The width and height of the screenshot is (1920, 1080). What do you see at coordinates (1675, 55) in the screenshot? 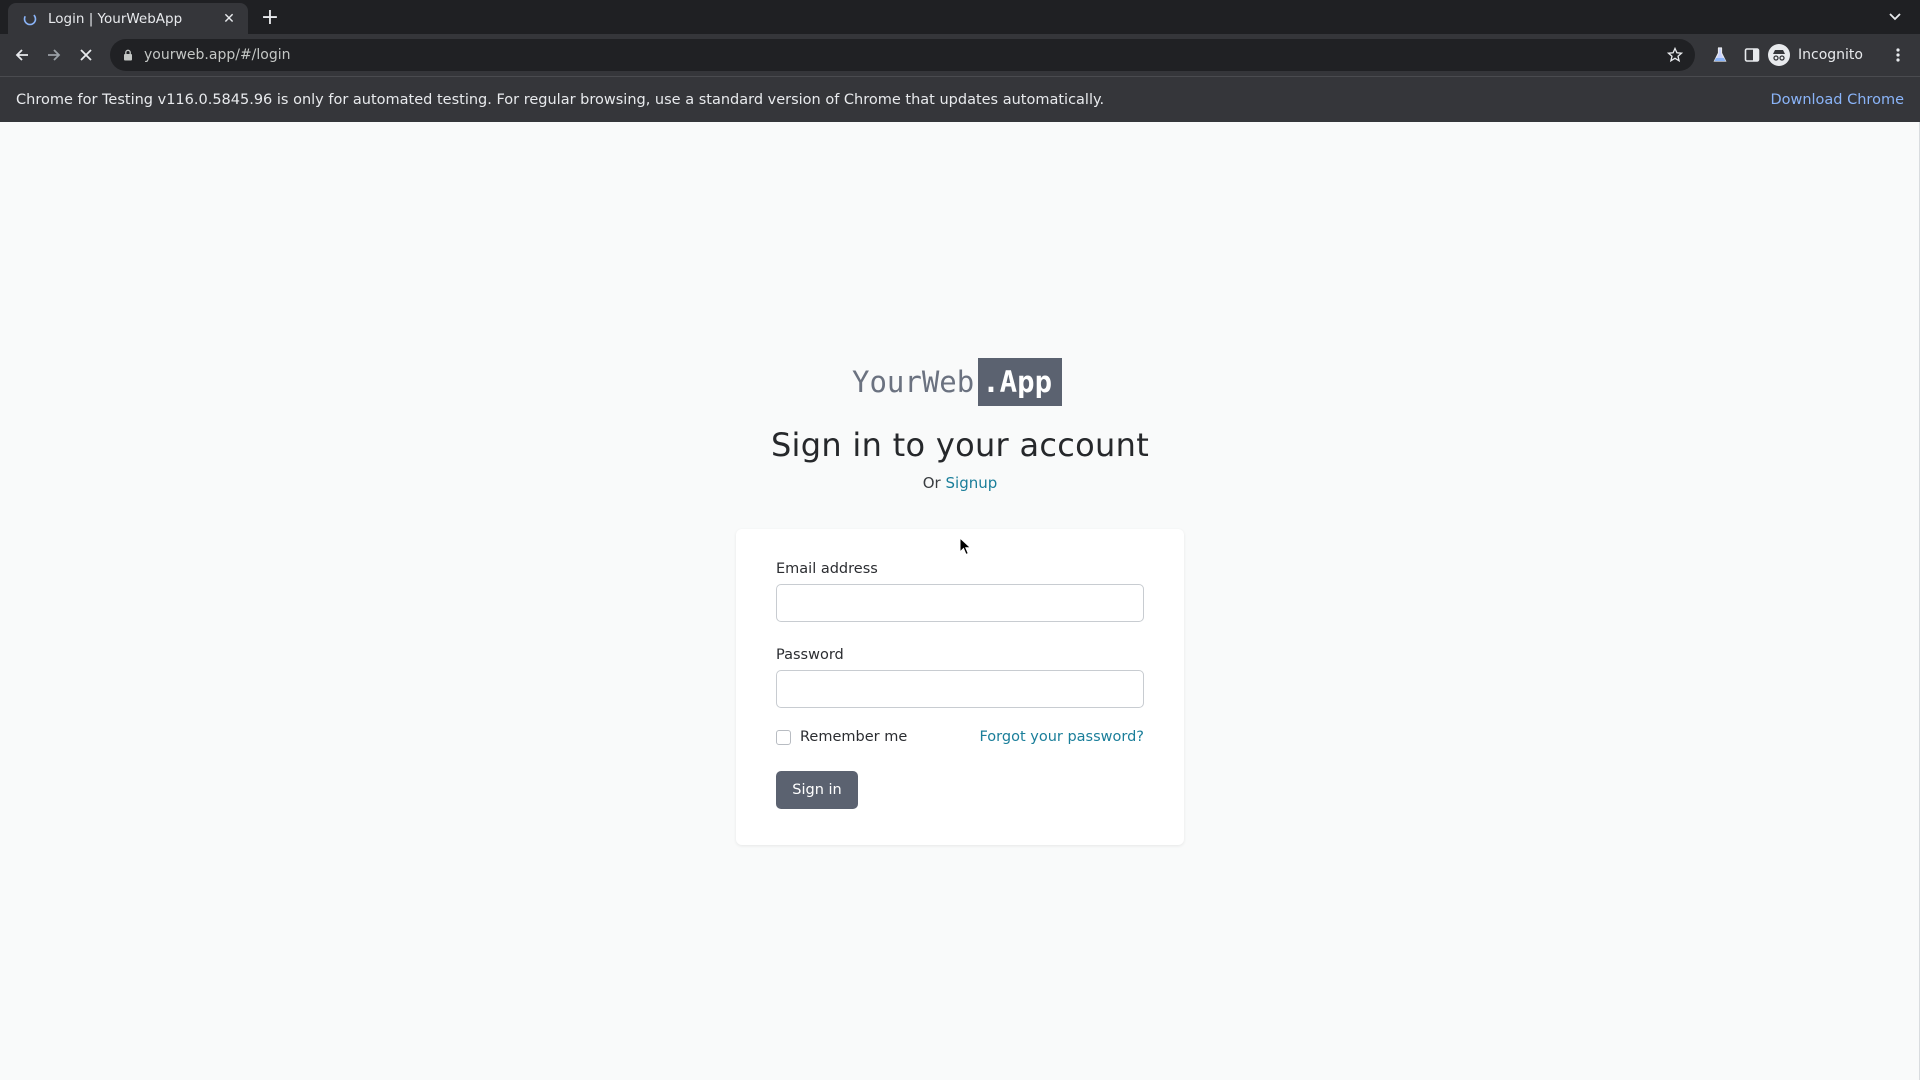
I see `bookmark-star-icon` at bounding box center [1675, 55].